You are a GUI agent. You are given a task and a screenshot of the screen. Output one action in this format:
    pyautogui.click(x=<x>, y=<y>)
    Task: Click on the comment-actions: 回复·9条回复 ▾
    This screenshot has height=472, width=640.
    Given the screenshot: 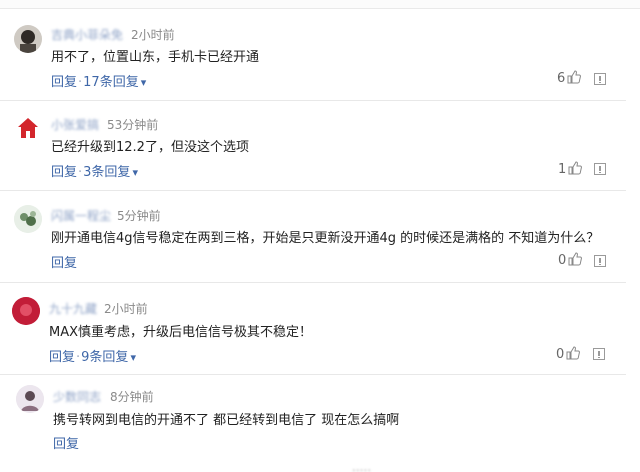 What is the action you would take?
    pyautogui.click(x=92, y=355)
    